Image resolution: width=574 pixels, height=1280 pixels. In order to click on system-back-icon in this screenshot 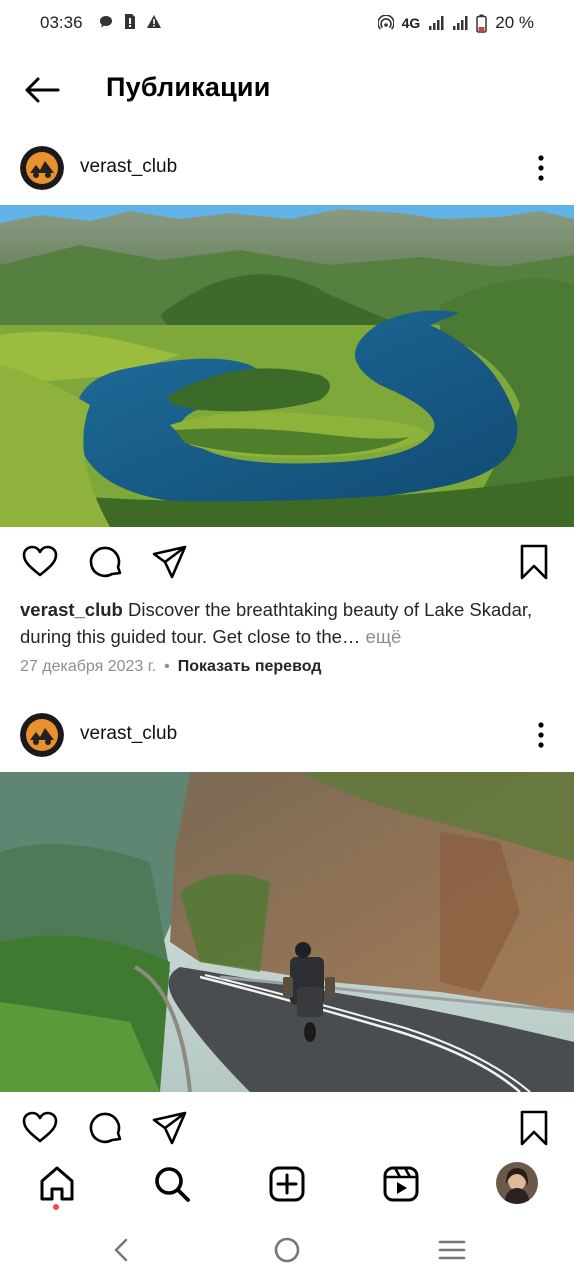, I will do `click(121, 1250)`.